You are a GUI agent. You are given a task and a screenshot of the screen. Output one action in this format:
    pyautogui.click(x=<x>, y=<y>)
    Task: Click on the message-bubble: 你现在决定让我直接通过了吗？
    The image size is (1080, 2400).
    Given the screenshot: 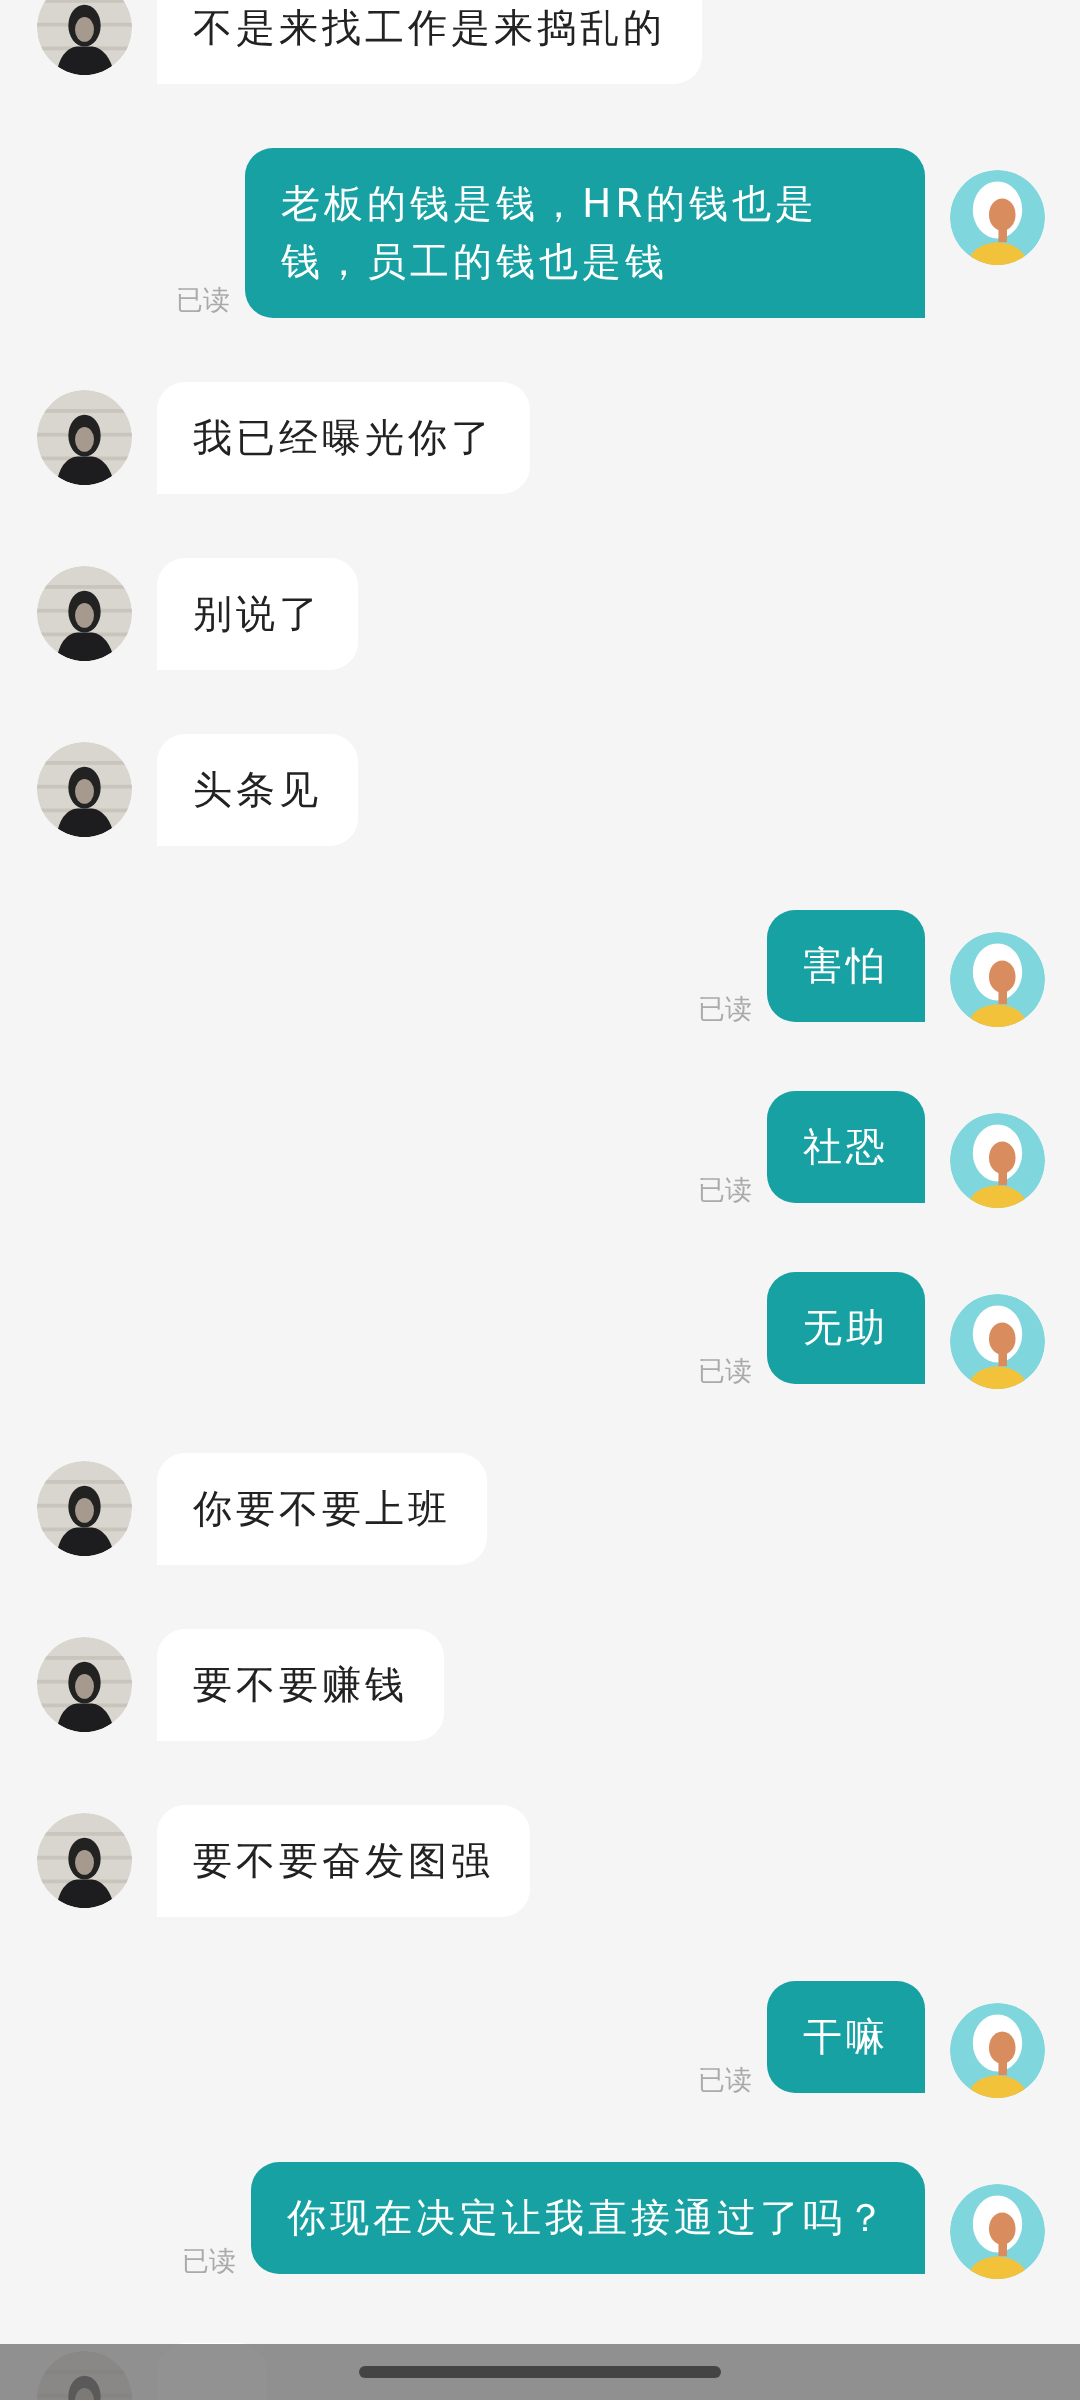 What is the action you would take?
    pyautogui.click(x=588, y=2218)
    